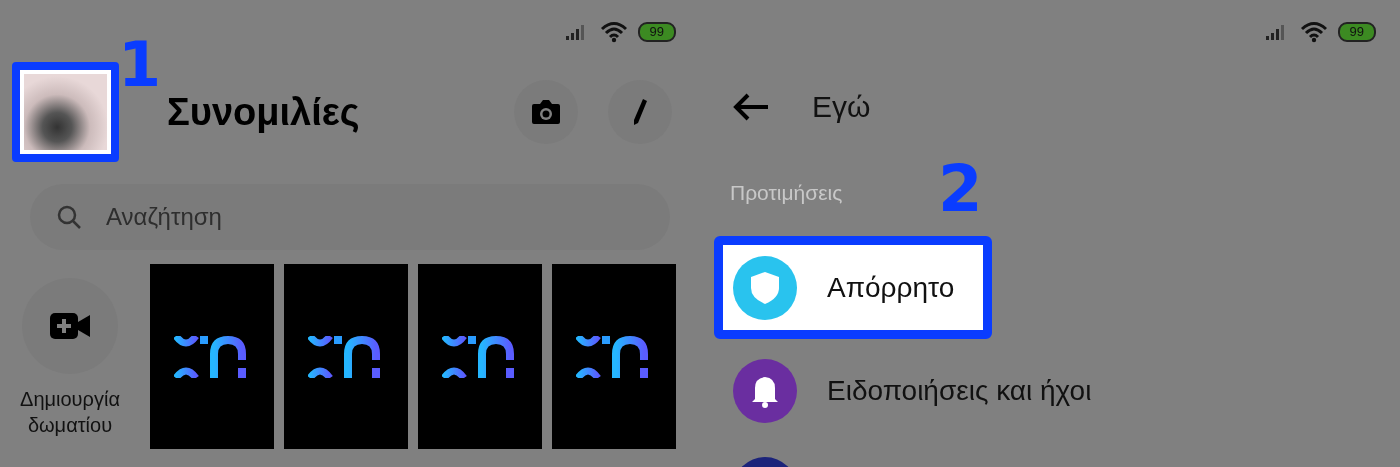 This screenshot has height=467, width=1400. I want to click on screen-title: Εγώ, so click(841, 107).